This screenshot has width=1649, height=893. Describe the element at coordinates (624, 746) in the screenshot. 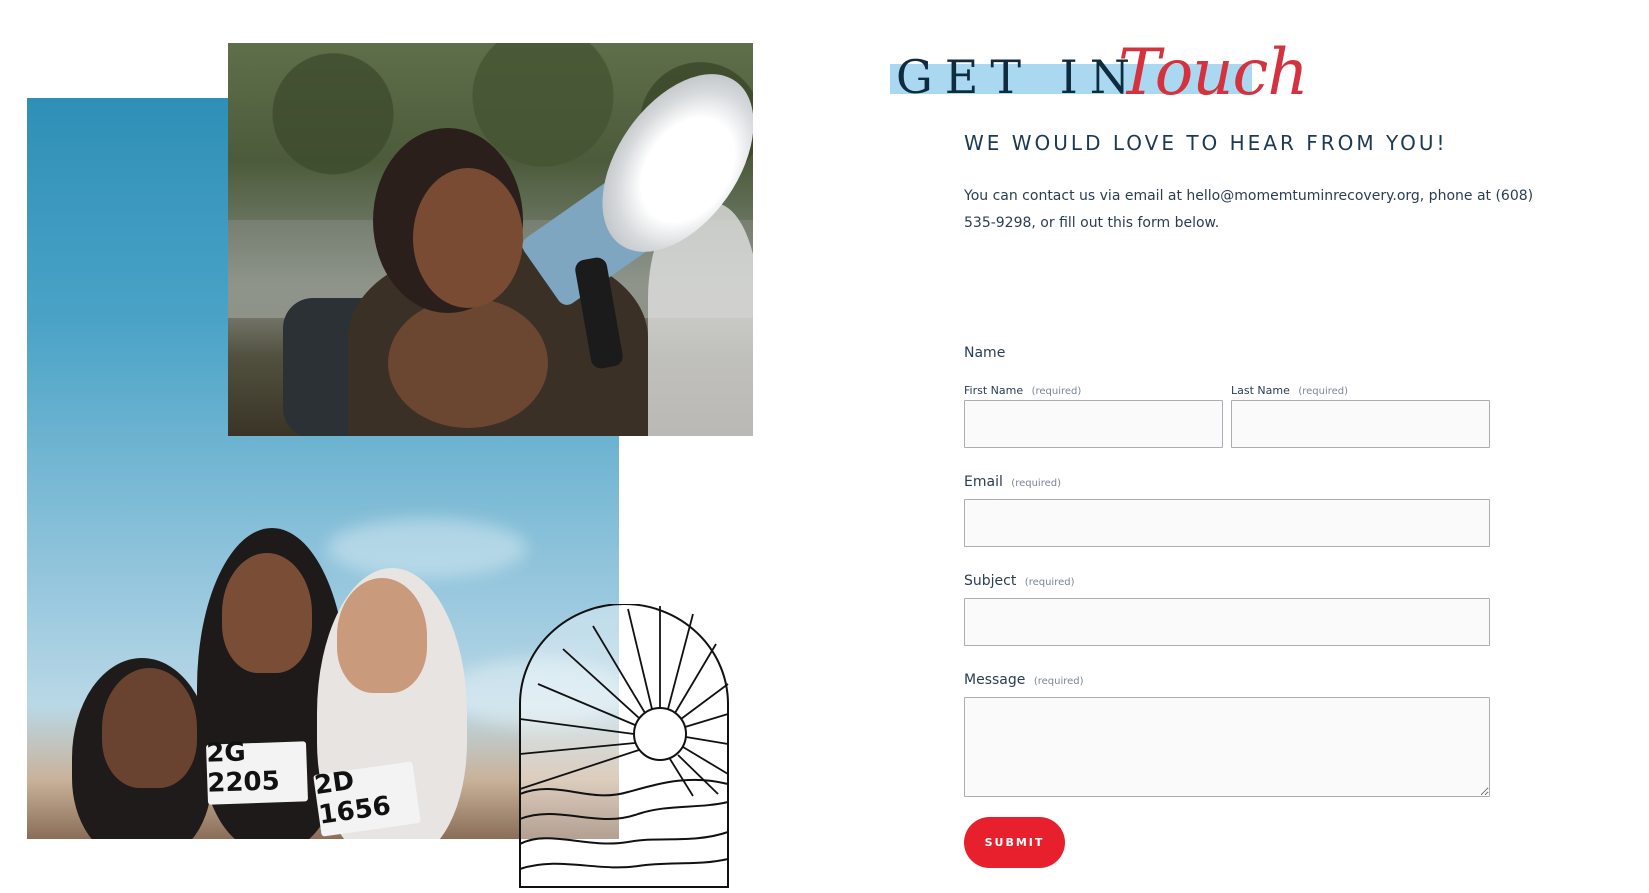

I see `sun-arch-illustration` at that location.